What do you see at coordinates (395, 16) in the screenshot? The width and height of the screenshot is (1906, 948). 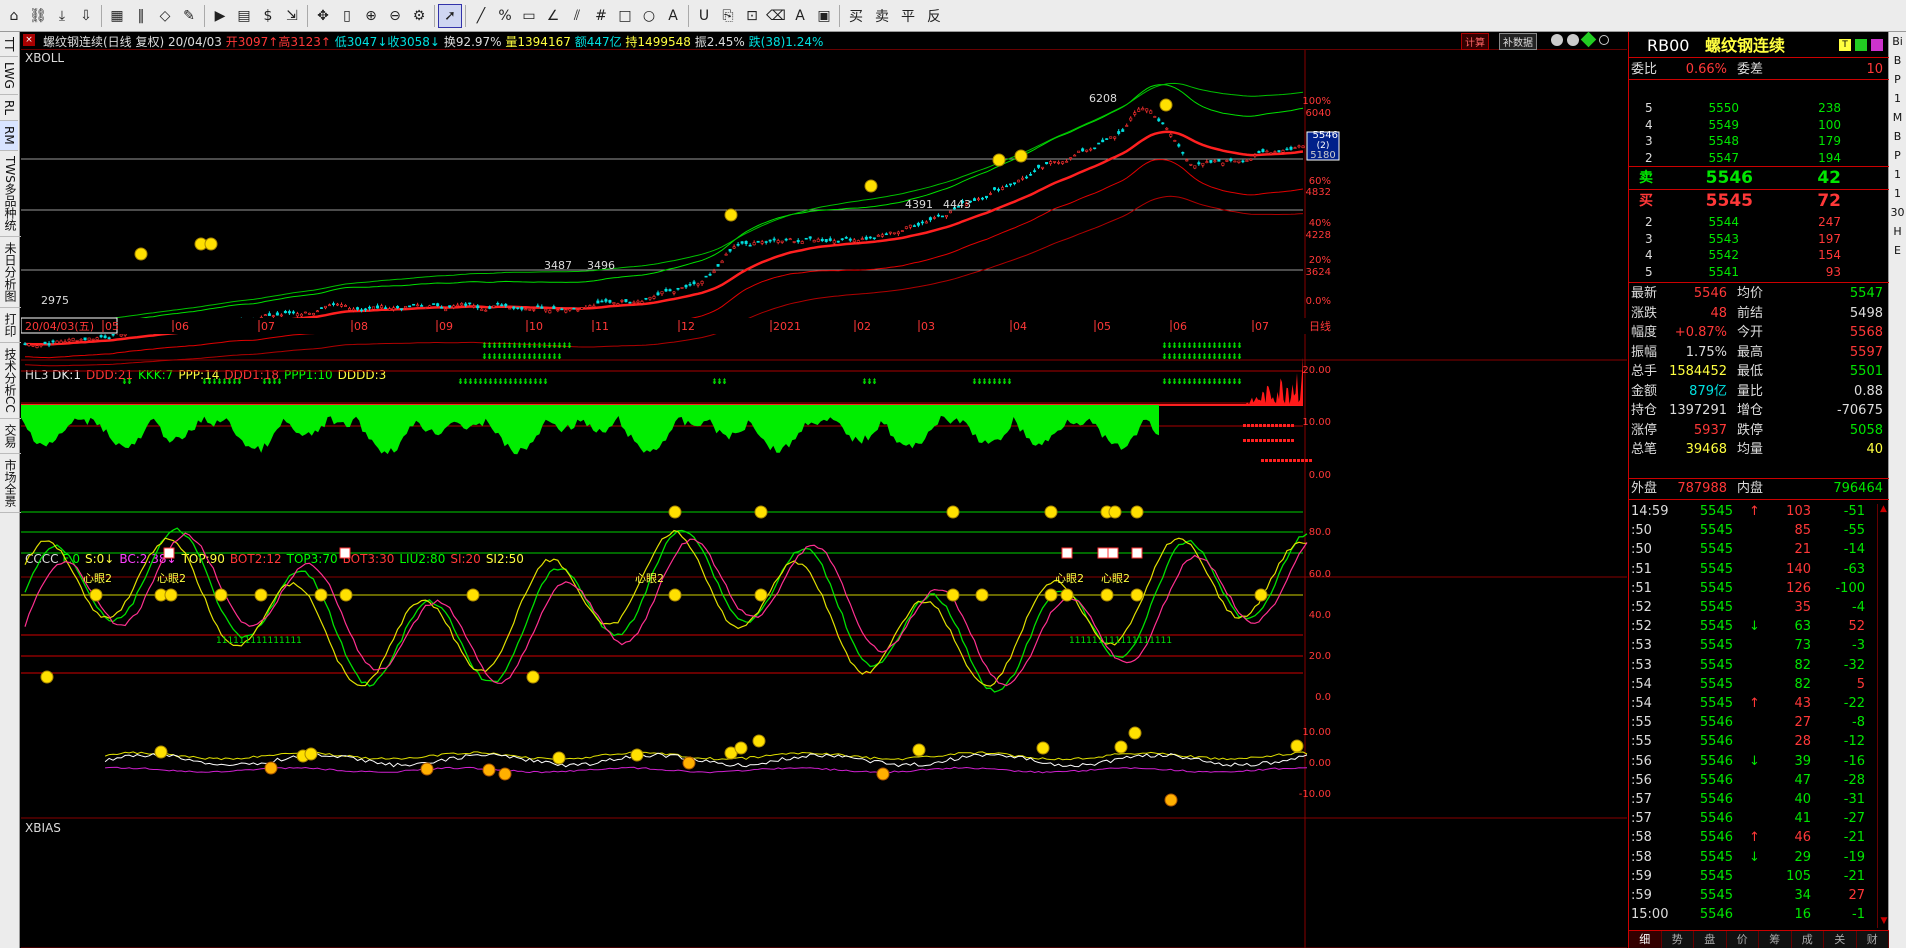 I see `zoom-out-icon: ⊖` at bounding box center [395, 16].